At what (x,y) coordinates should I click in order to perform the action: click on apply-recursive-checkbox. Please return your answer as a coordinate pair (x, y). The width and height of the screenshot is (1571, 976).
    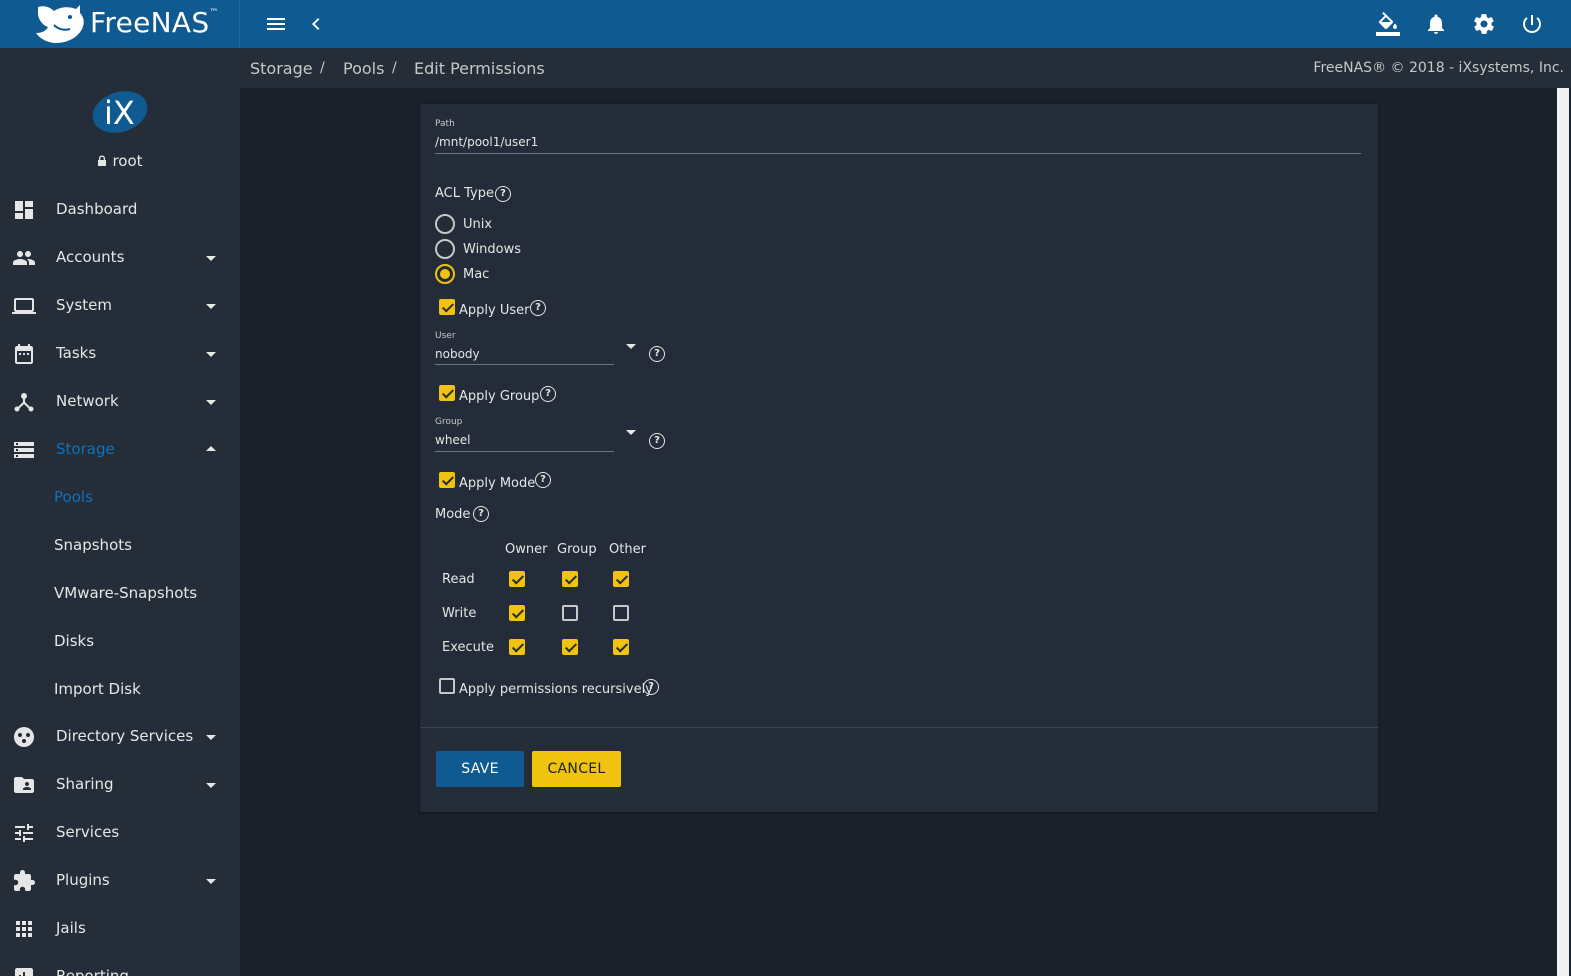
    Looking at the image, I should click on (447, 686).